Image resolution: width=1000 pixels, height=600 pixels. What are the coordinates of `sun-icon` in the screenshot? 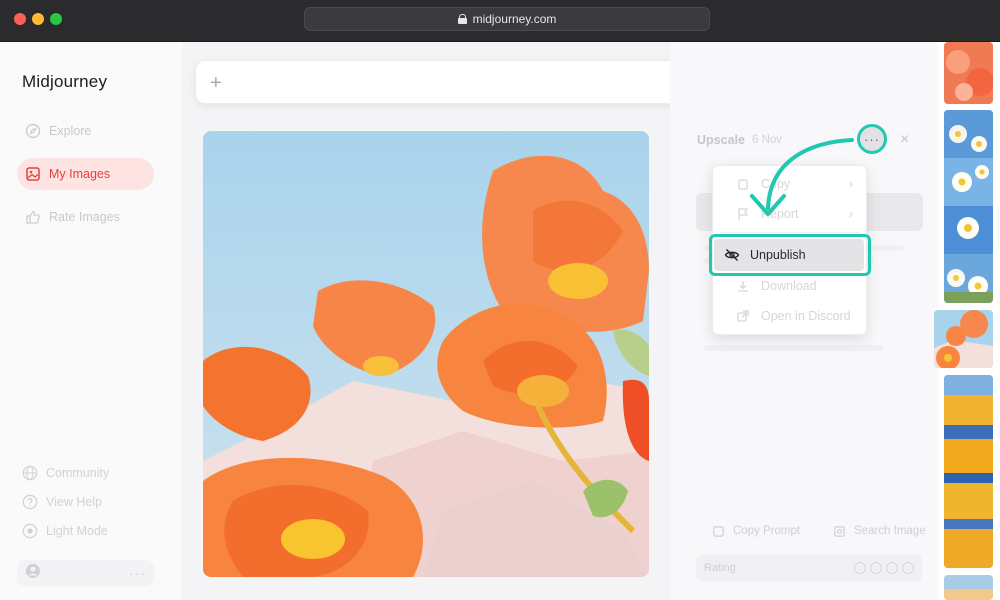 It's located at (30, 531).